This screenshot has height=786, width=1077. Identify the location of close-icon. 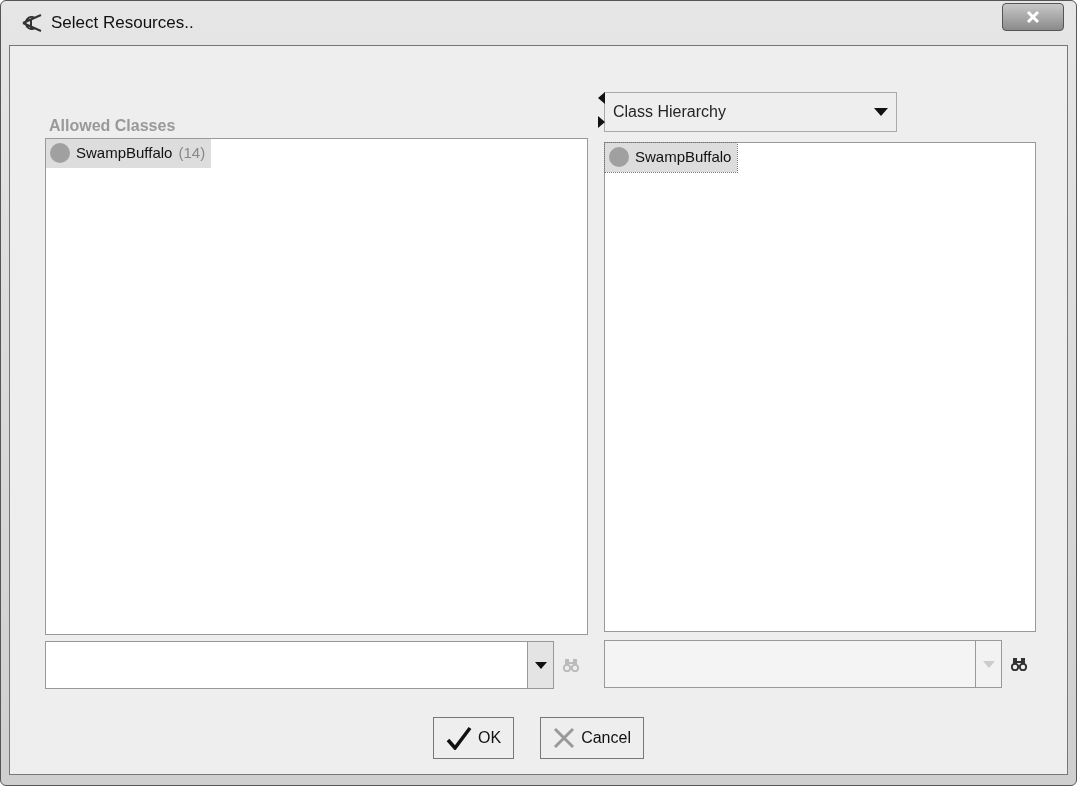
(1033, 17).